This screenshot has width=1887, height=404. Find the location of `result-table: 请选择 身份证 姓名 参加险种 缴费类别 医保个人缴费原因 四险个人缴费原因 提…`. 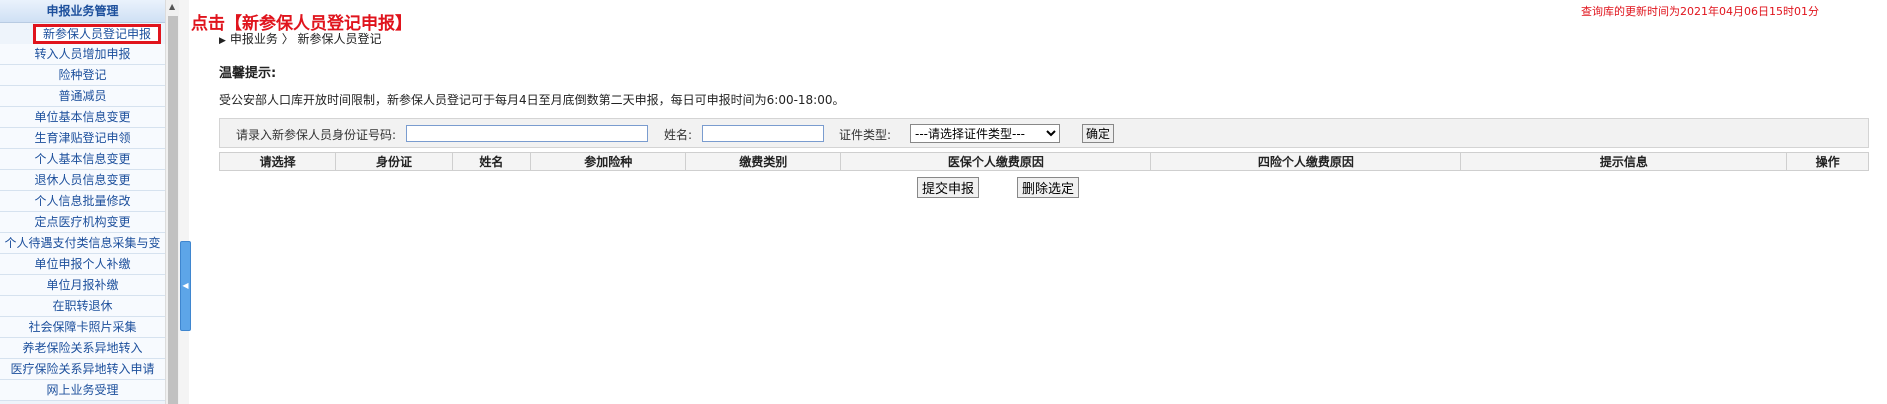

result-table: 请选择 身份证 姓名 参加险种 缴费类别 医保个人缴费原因 四险个人缴费原因 提… is located at coordinates (1043, 161).